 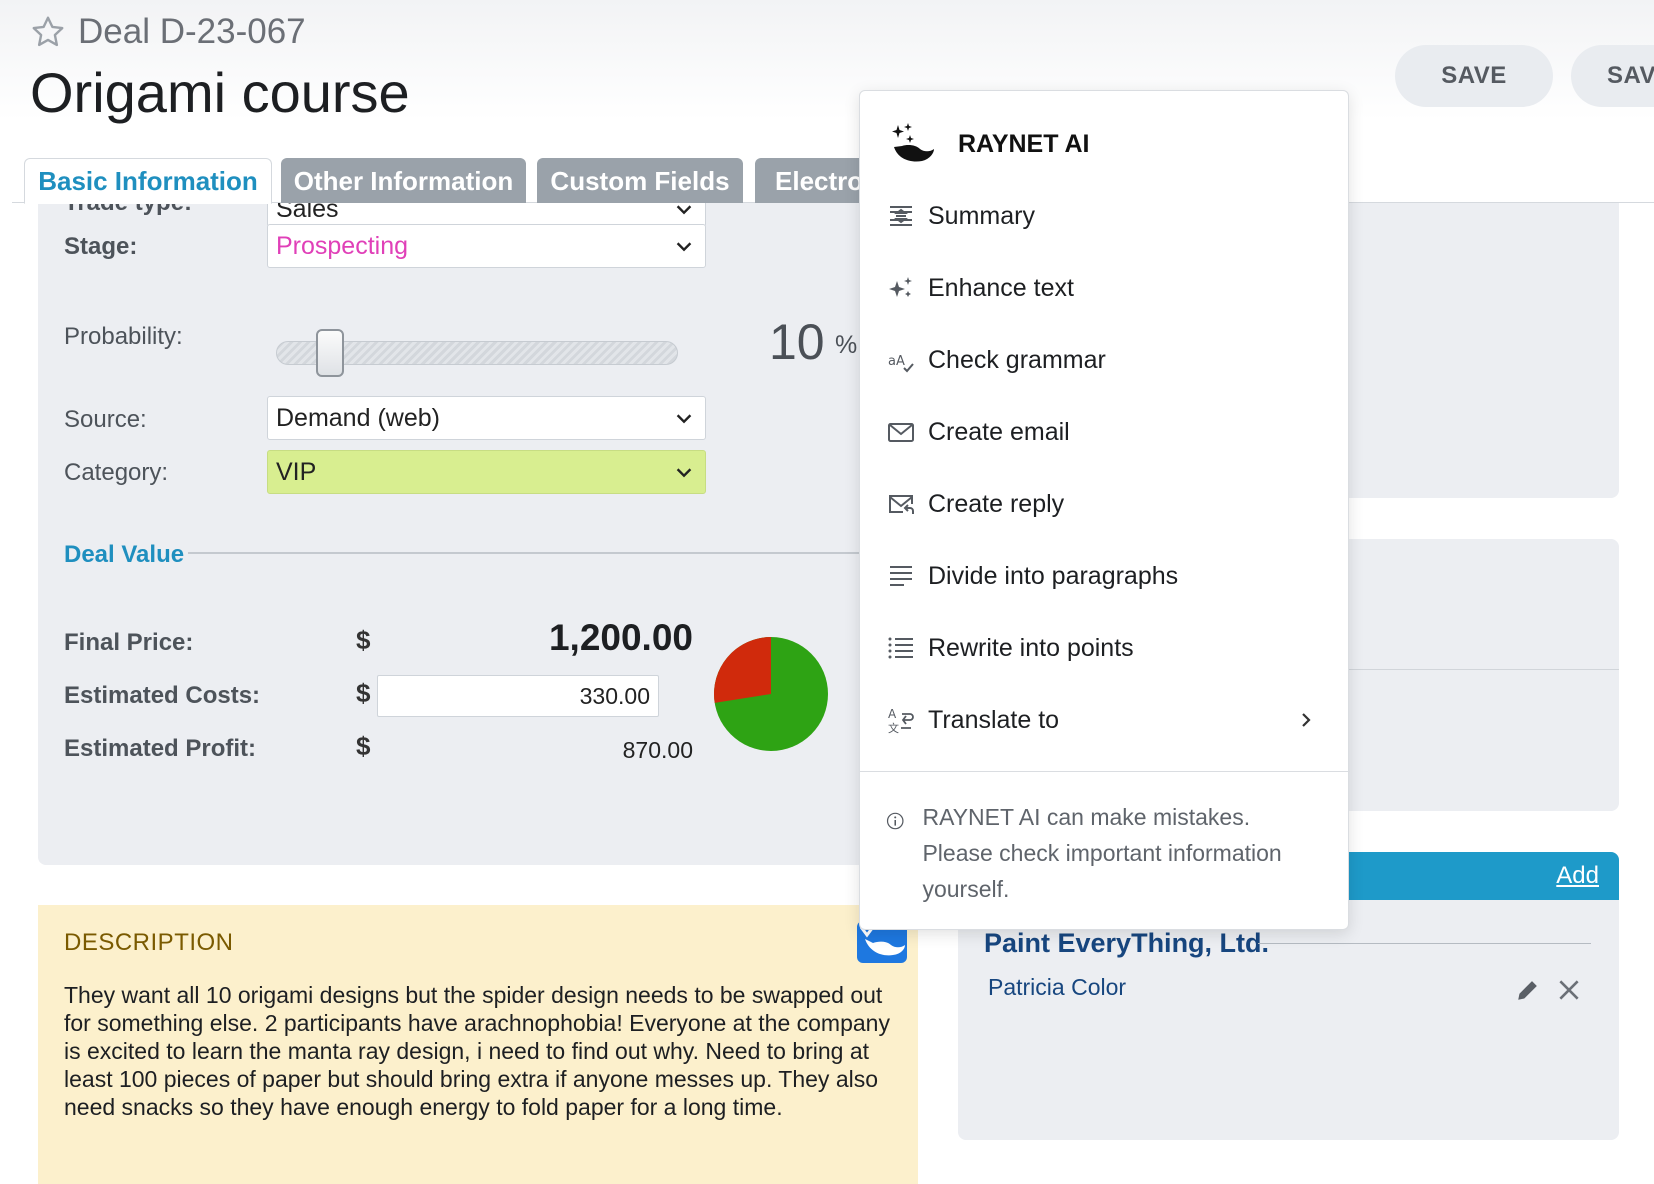 What do you see at coordinates (901, 216) in the screenshot?
I see `summary-icon` at bounding box center [901, 216].